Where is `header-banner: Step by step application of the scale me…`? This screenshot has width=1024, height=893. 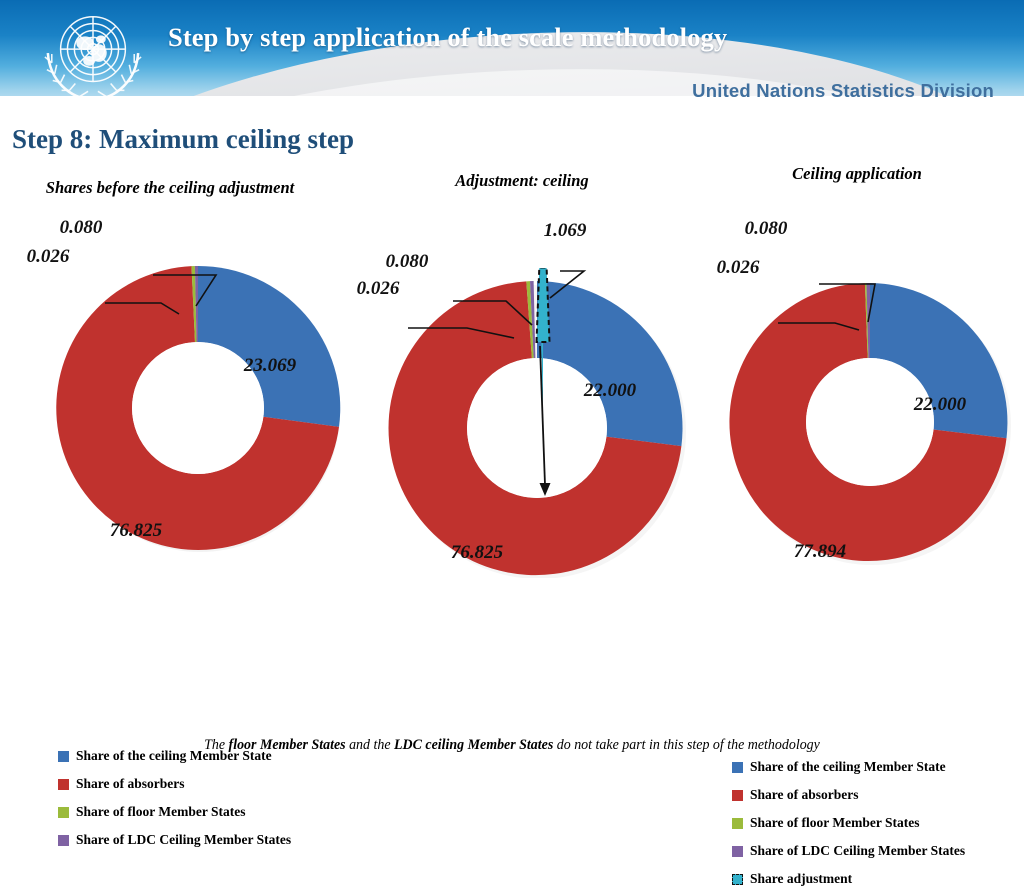 header-banner: Step by step application of the scale me… is located at coordinates (512, 55).